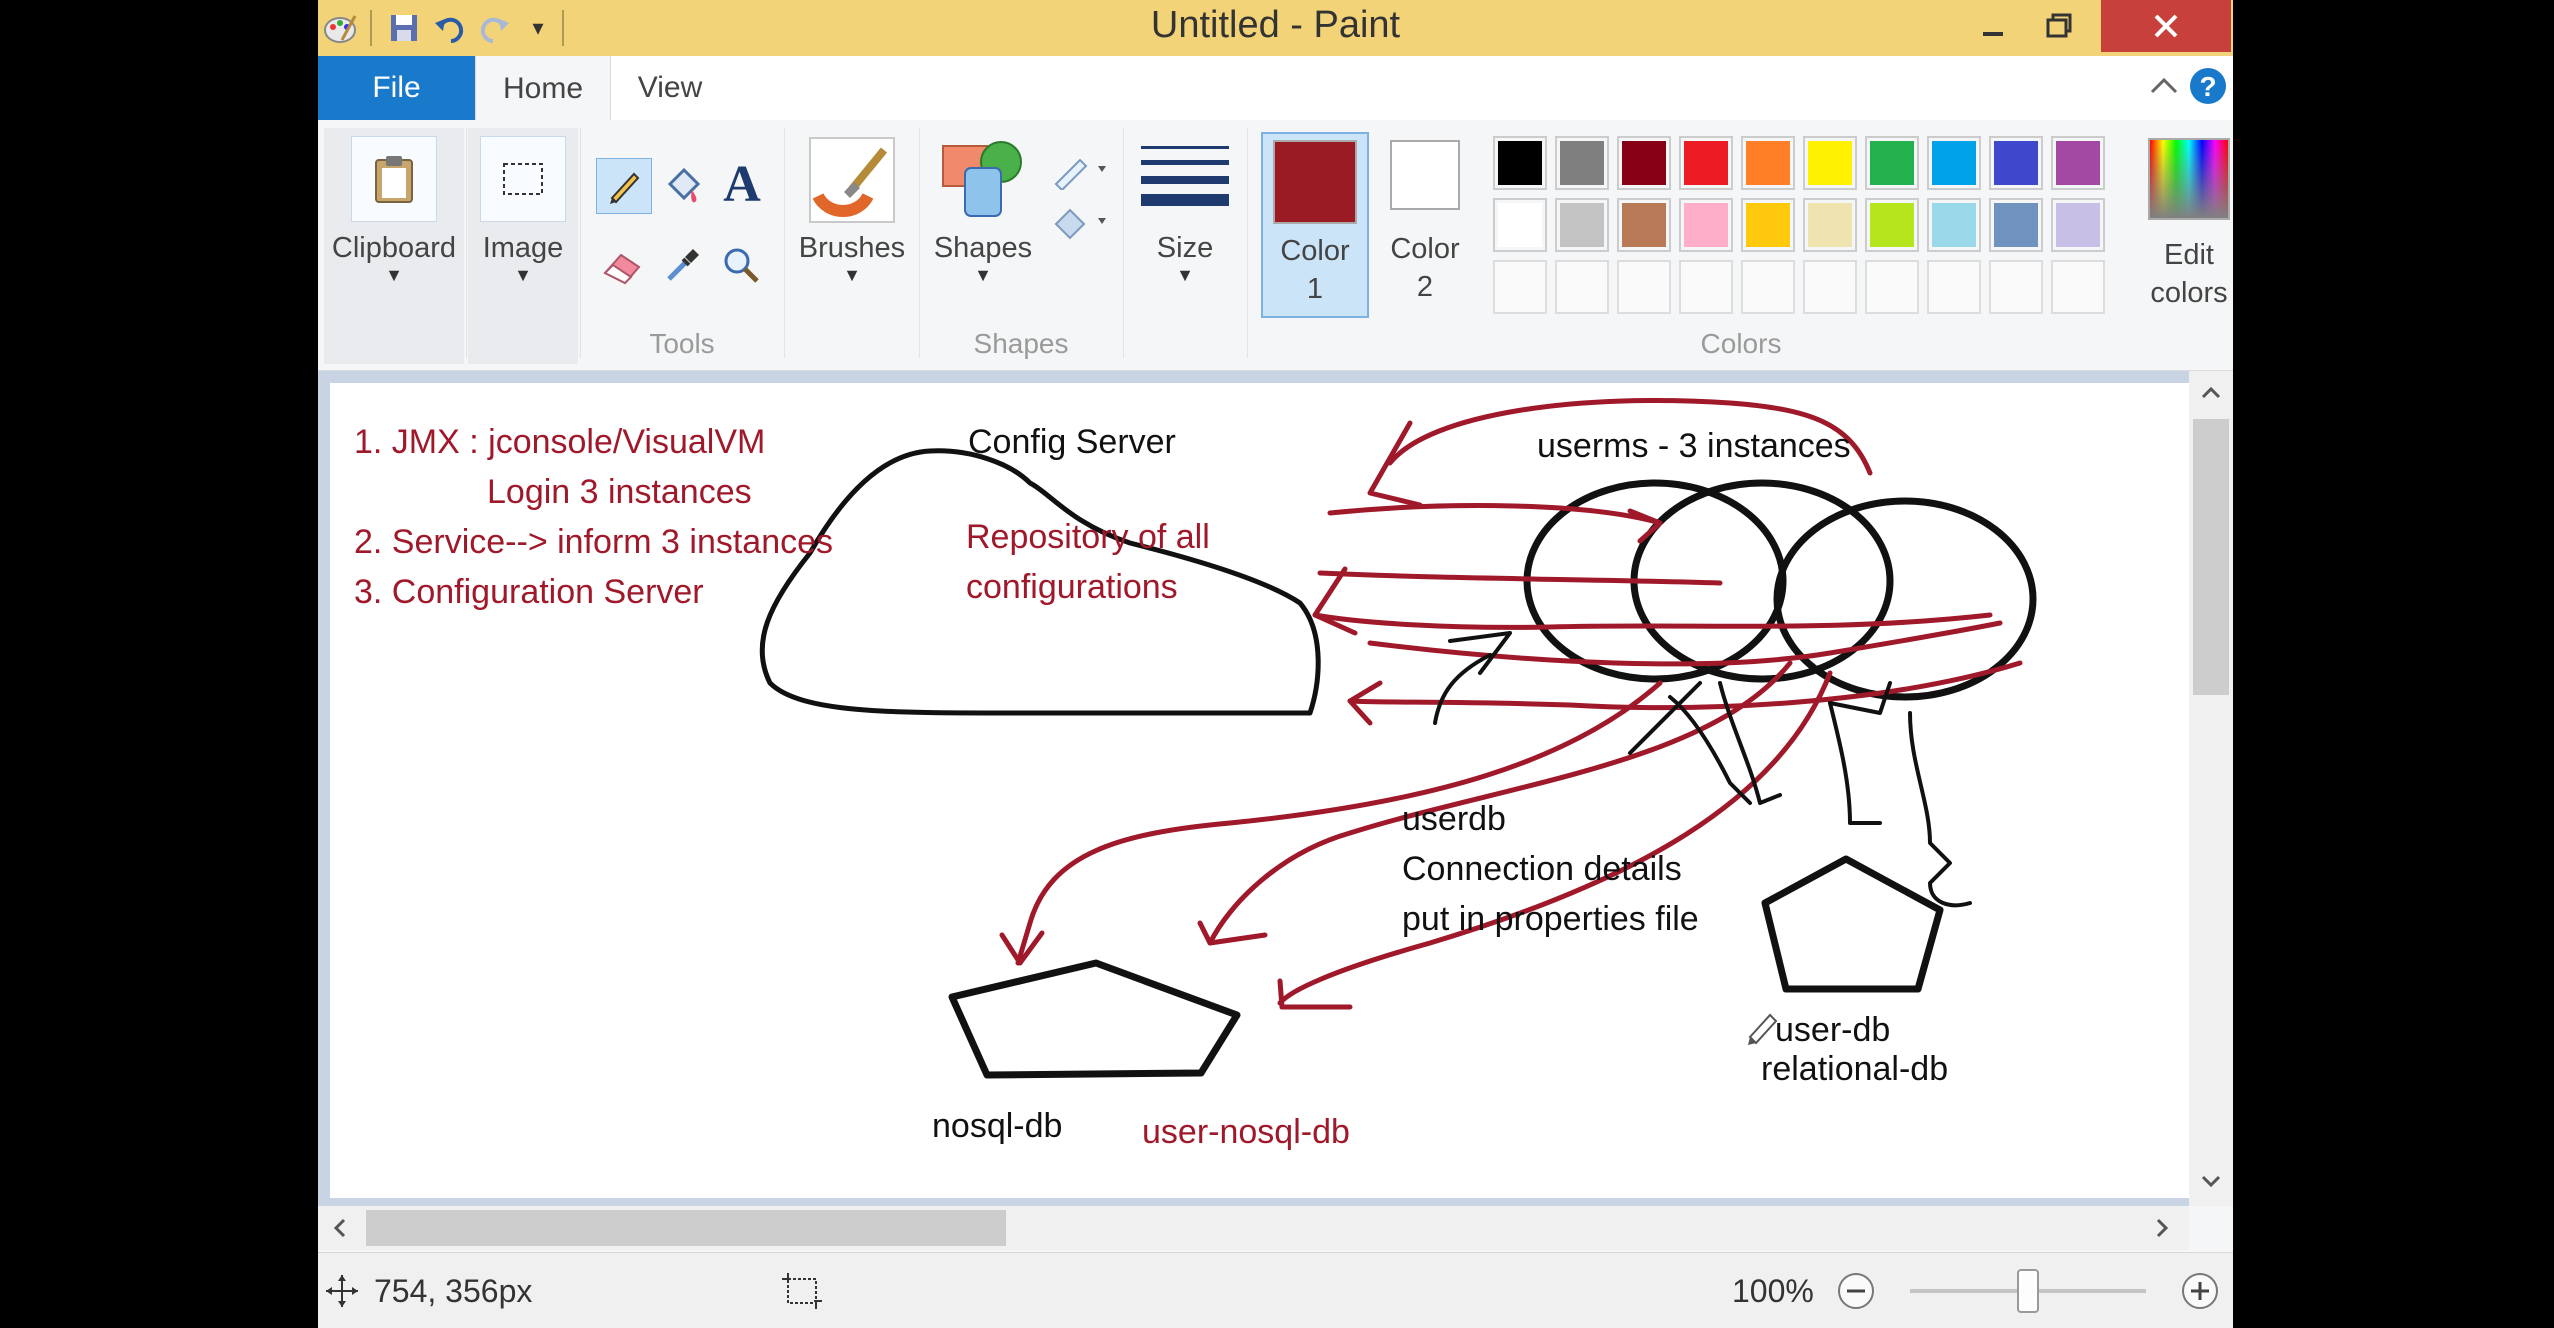 The height and width of the screenshot is (1328, 2554). Describe the element at coordinates (2208, 86) in the screenshot. I see `help-icon: ?` at that location.